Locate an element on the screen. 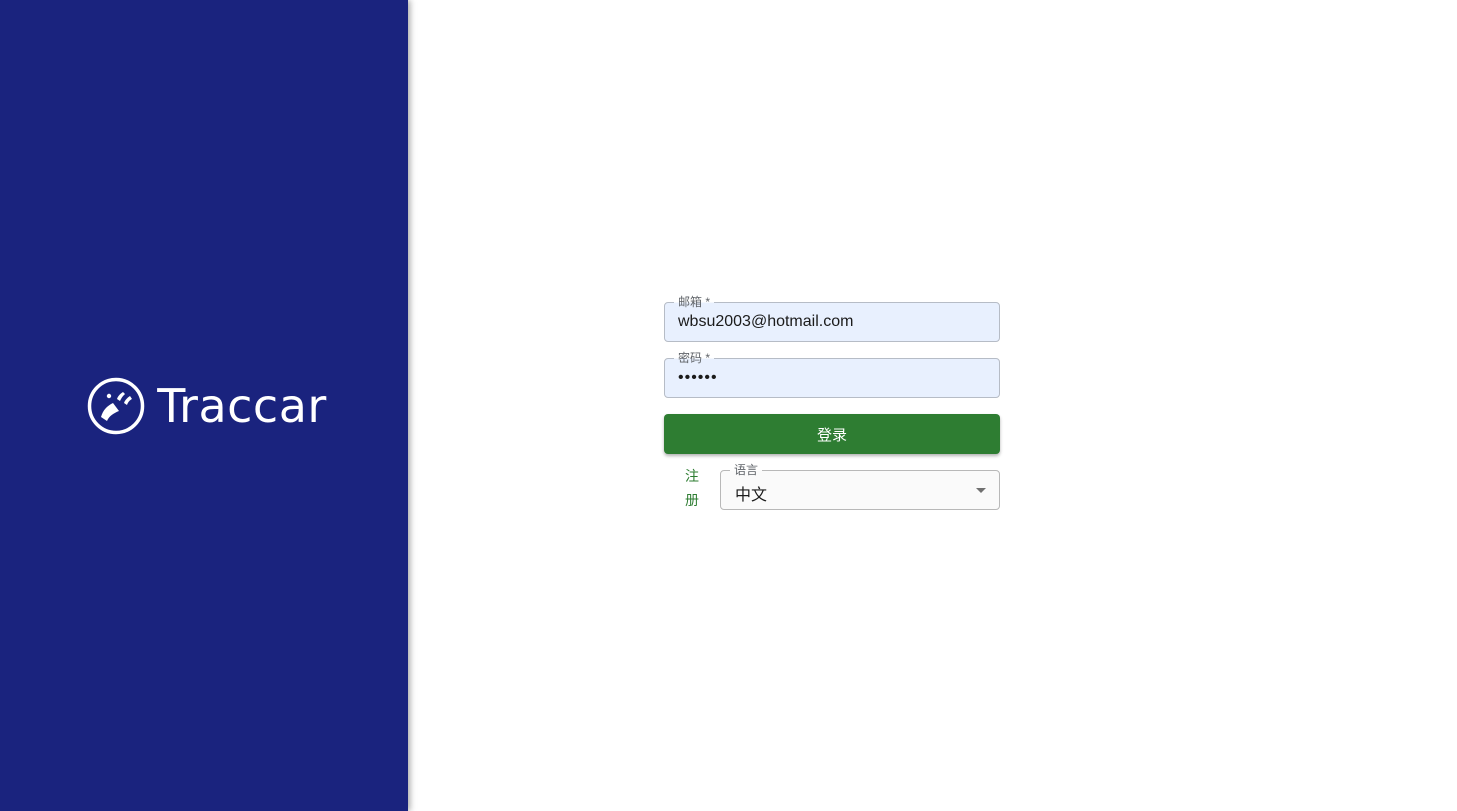 Image resolution: width=1457 pixels, height=811 pixels. login-button: 登录 is located at coordinates (832, 434).